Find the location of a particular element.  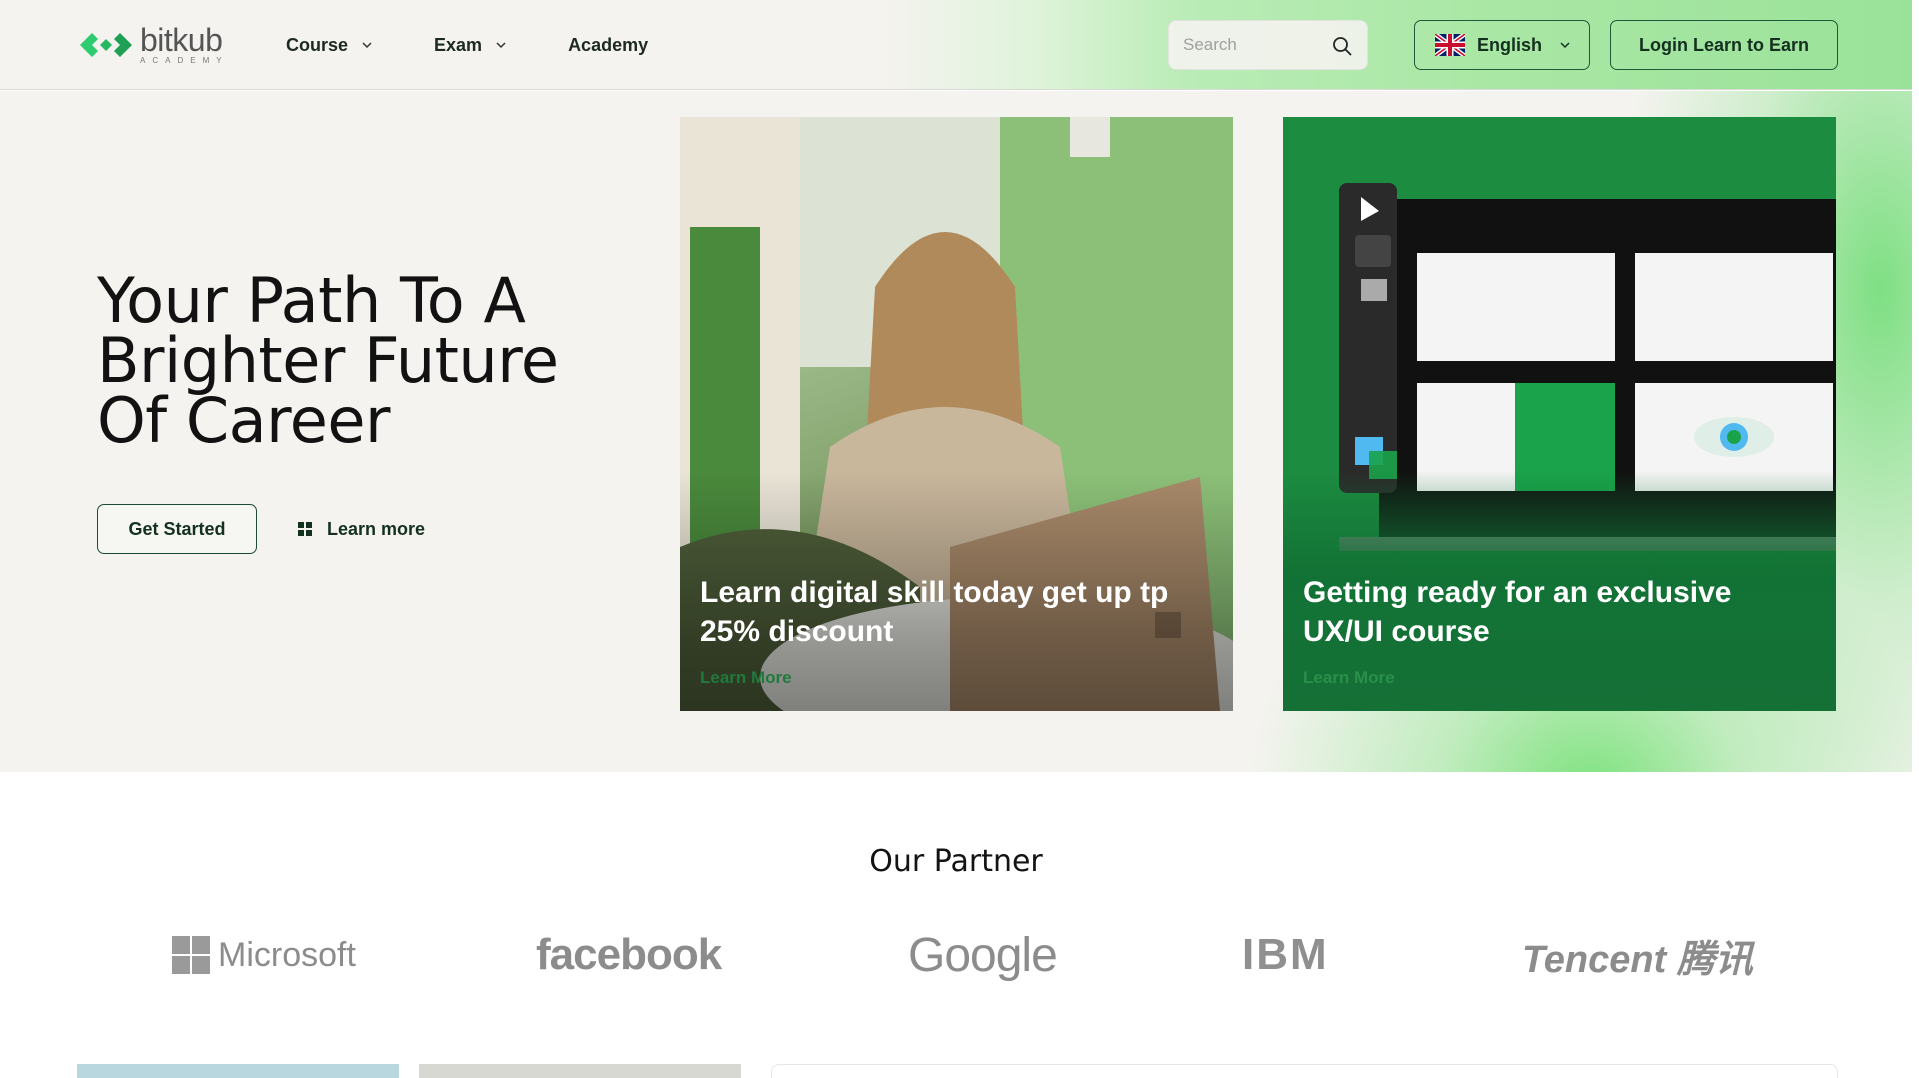

language-label: English is located at coordinates (1510, 44).